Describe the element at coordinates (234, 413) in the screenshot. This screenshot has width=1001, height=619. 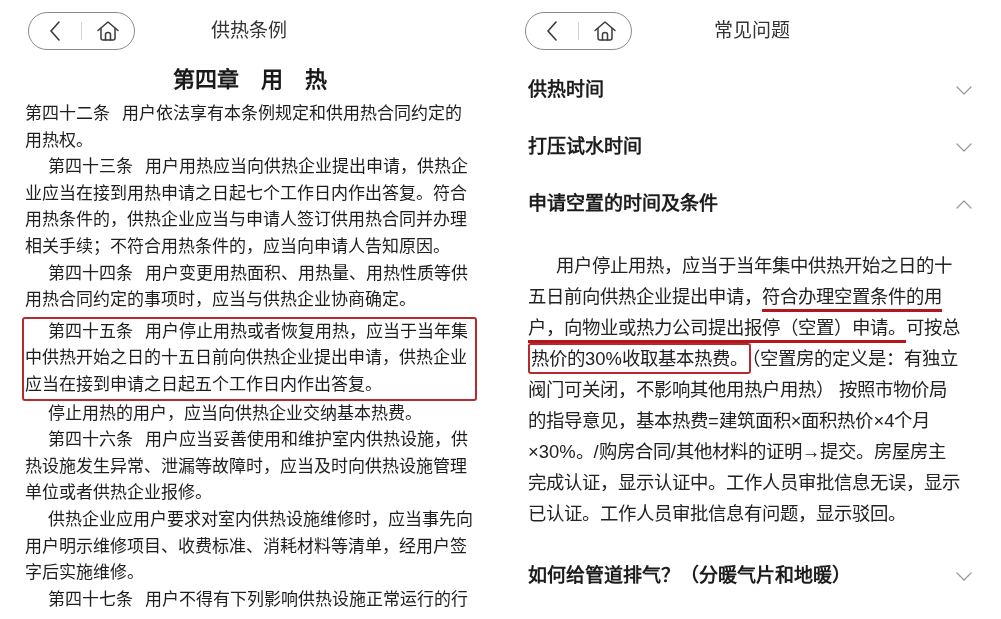
I see `regulation-paragraph: 停止用热的用户，应当向供热企业交纳基本热费。` at that location.